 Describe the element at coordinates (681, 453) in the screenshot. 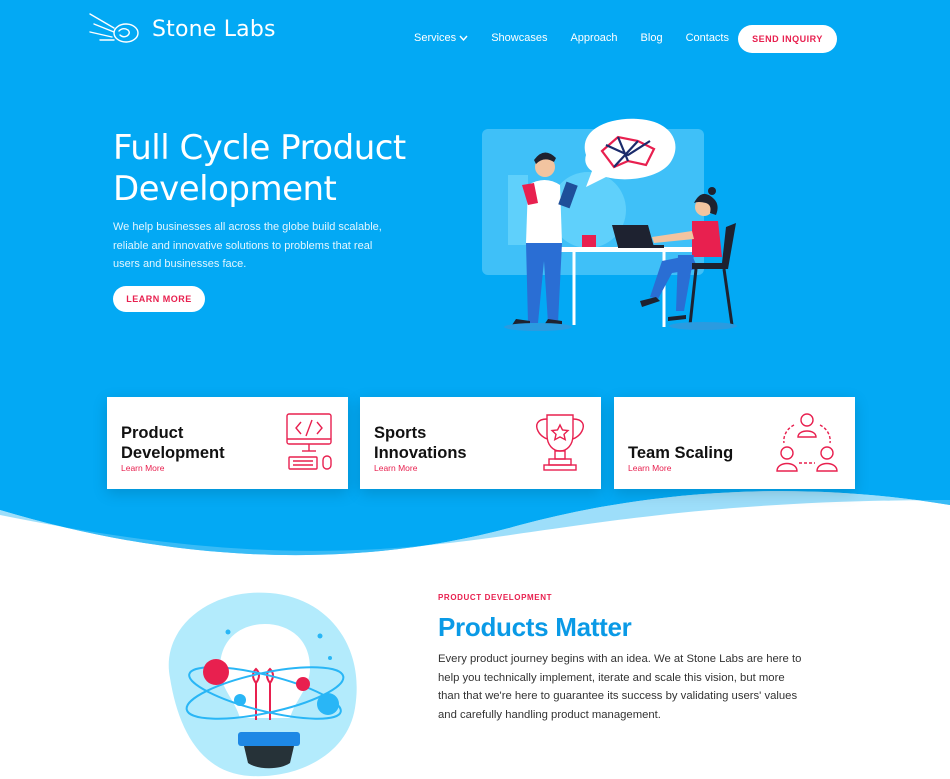

I see `card-title: Team Scaling` at that location.